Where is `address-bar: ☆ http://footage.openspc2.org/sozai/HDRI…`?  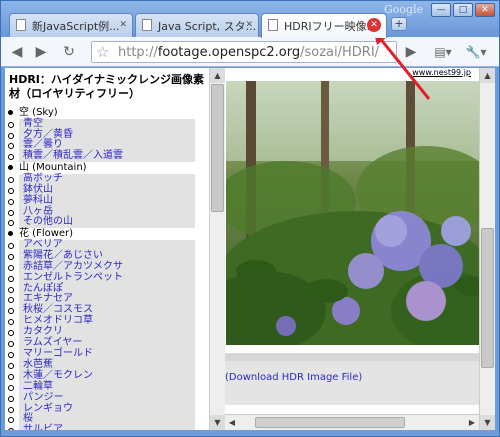 address-bar: ☆ http://footage.openspc2.org/sozai/HDRI… is located at coordinates (244, 52).